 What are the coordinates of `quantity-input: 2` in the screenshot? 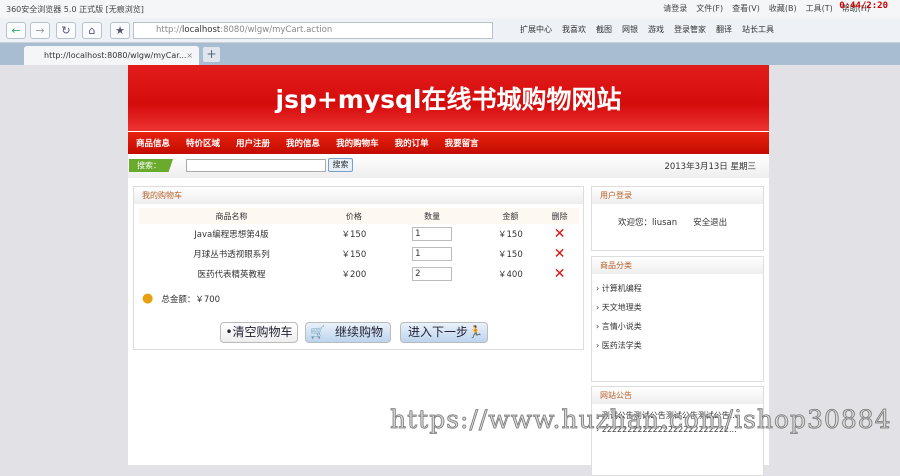 It's located at (432, 274).